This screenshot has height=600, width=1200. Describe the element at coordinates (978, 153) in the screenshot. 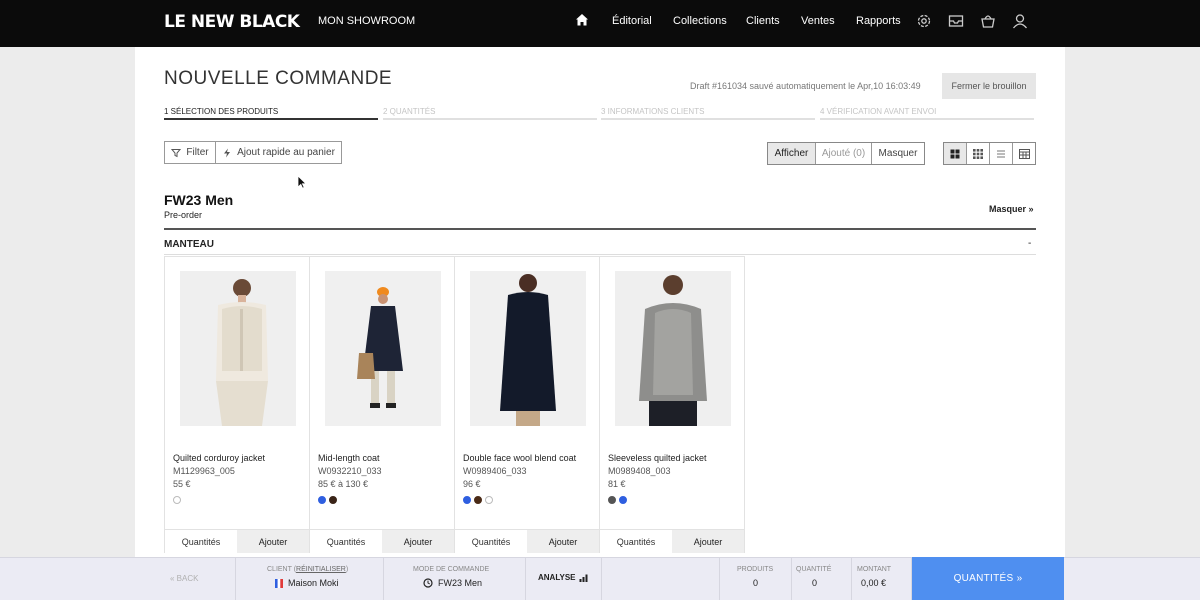

I see `grid-small-icon` at that location.